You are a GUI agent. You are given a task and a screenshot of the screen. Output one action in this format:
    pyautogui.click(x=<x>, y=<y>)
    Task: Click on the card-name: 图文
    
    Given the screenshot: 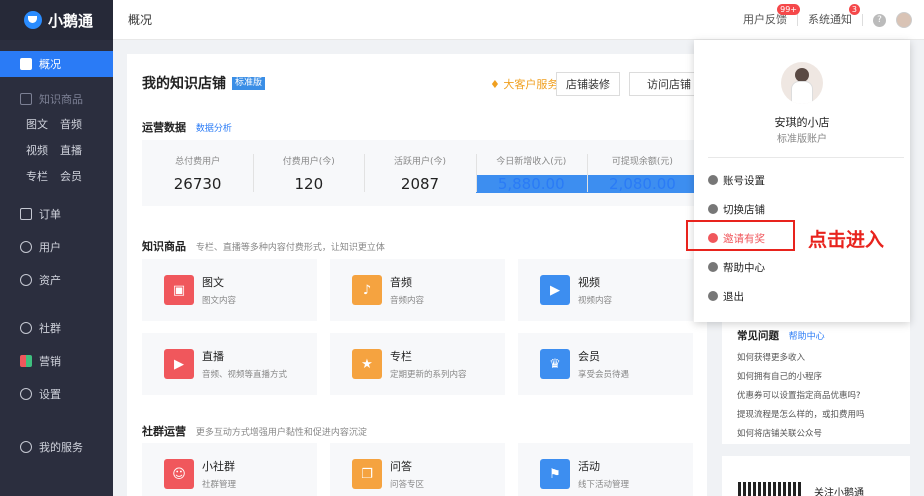 What is the action you would take?
    pyautogui.click(x=213, y=282)
    